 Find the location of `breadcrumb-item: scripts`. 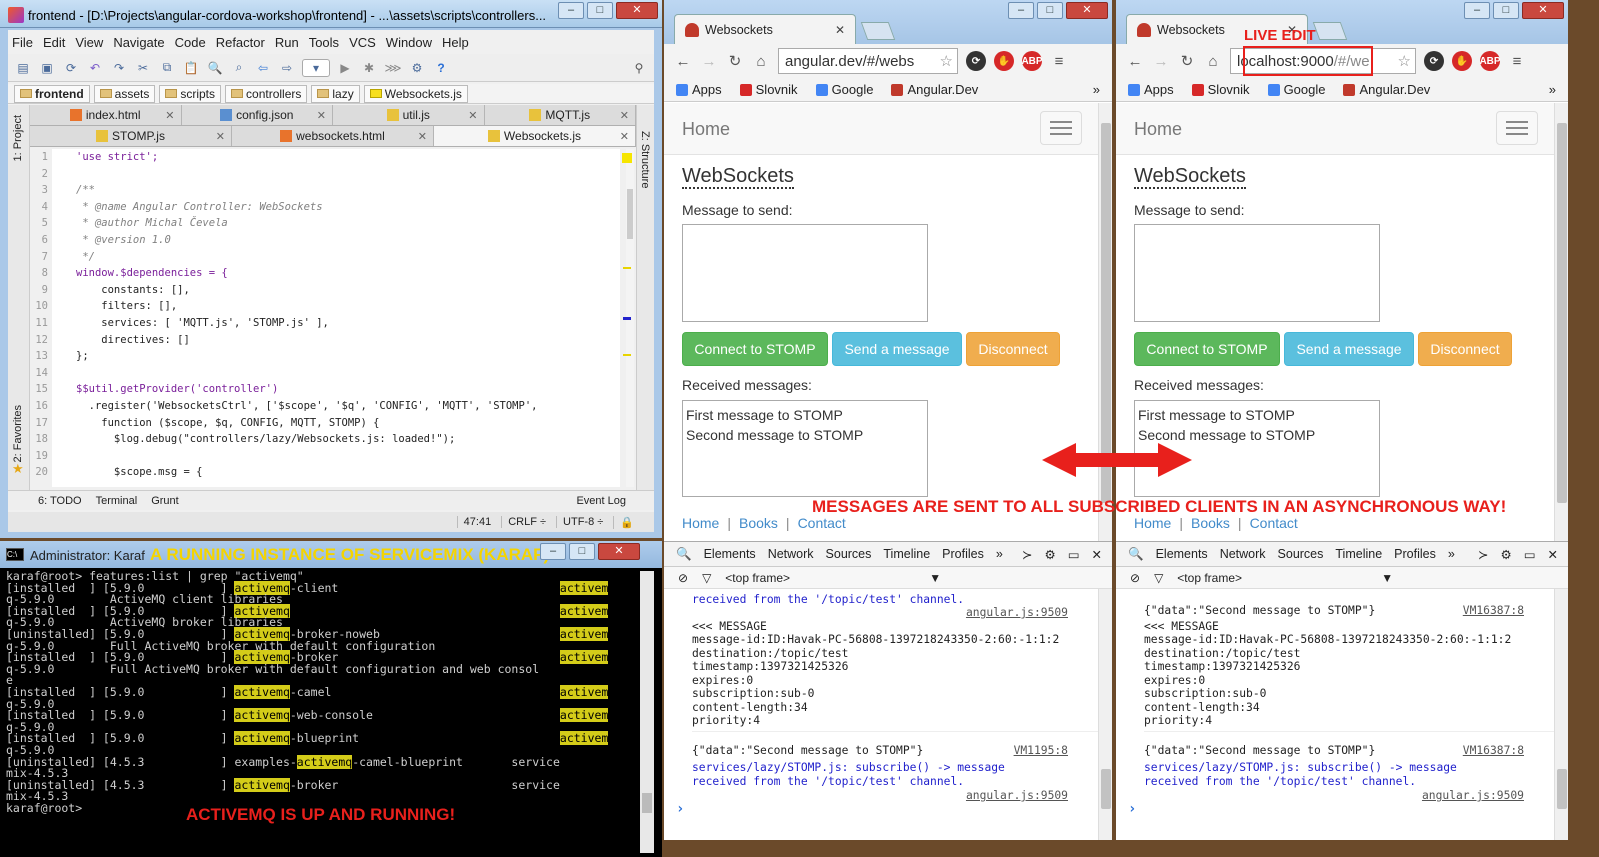

breadcrumb-item: scripts is located at coordinates (190, 93).